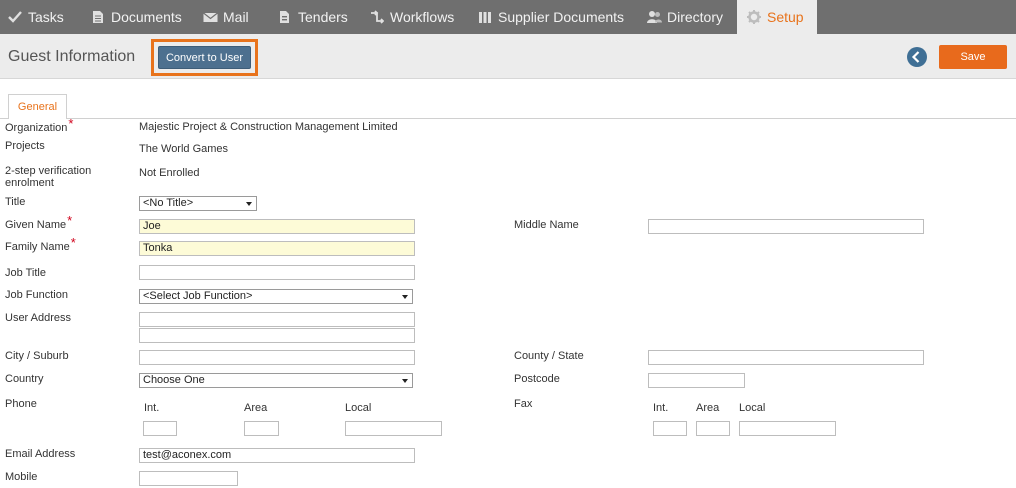  Describe the element at coordinates (146, 17) in the screenshot. I see `nav-documents-label: Documents` at that location.